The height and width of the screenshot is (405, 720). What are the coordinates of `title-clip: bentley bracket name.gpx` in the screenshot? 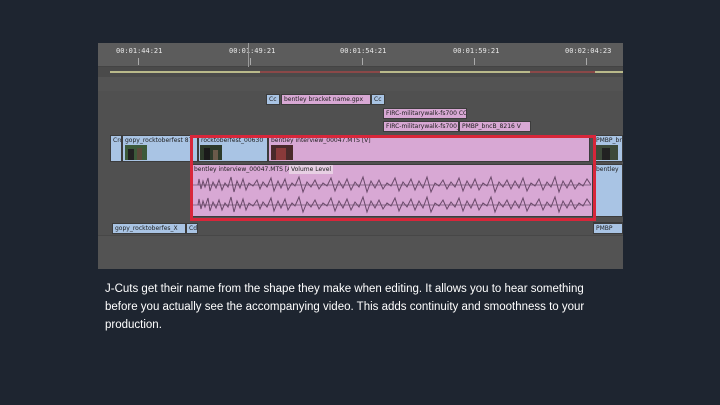 It's located at (326, 99).